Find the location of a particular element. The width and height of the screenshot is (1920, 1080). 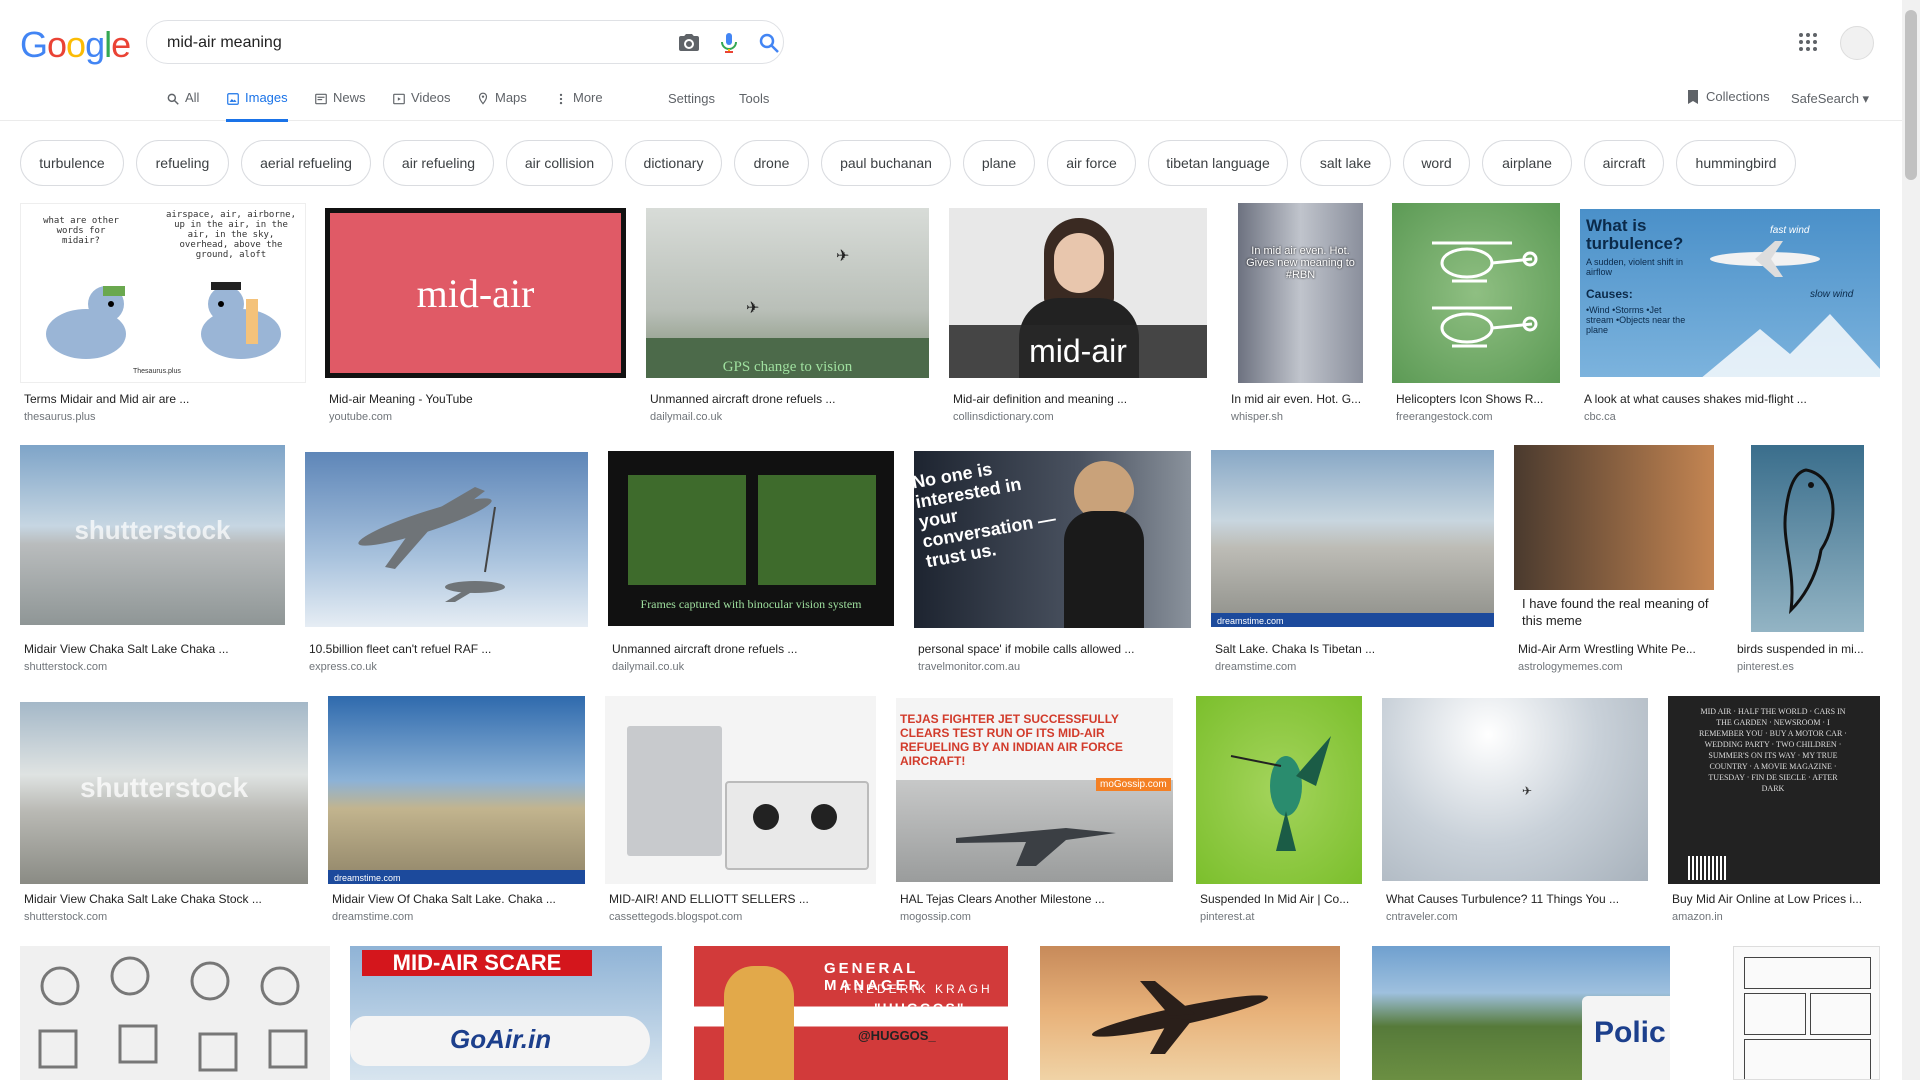

result-source: cntraveler.com is located at coordinates (1422, 917).